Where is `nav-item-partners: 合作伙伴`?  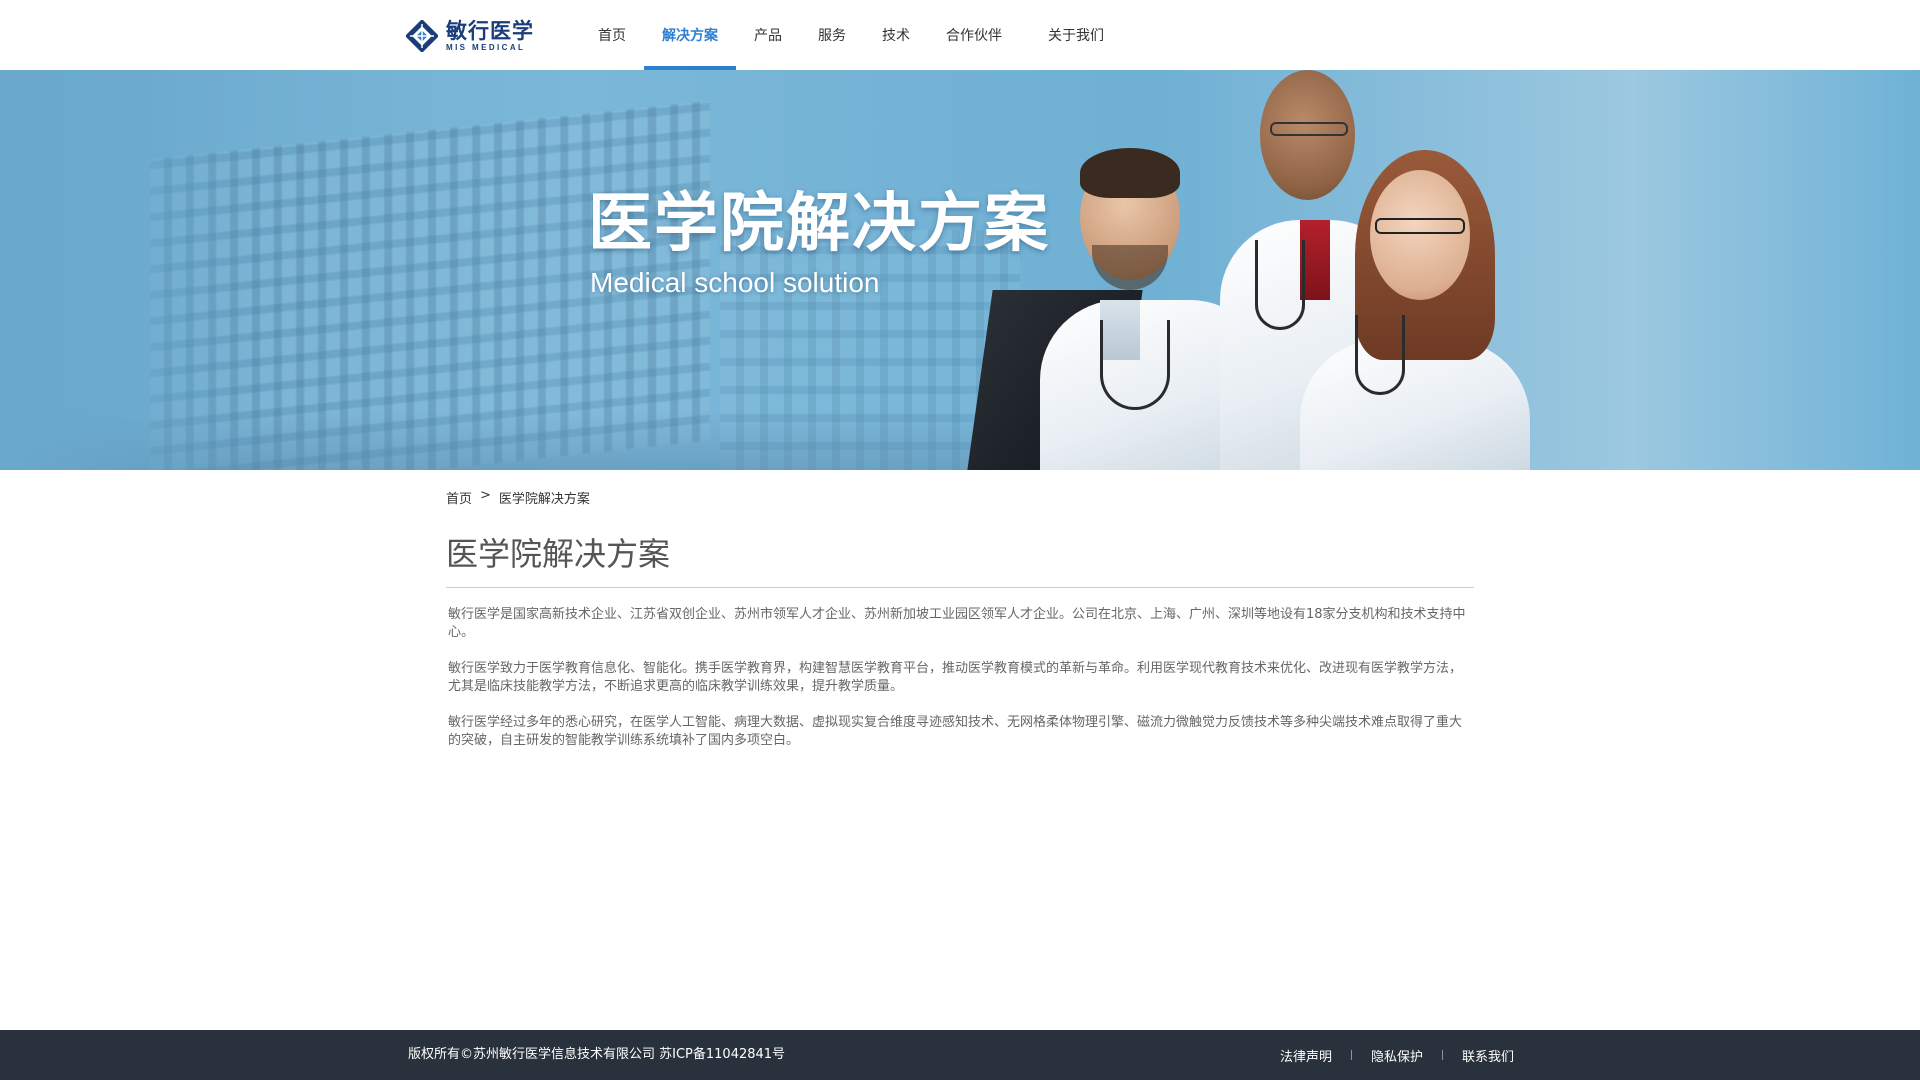
nav-item-partners: 合作伙伴 is located at coordinates (979, 35).